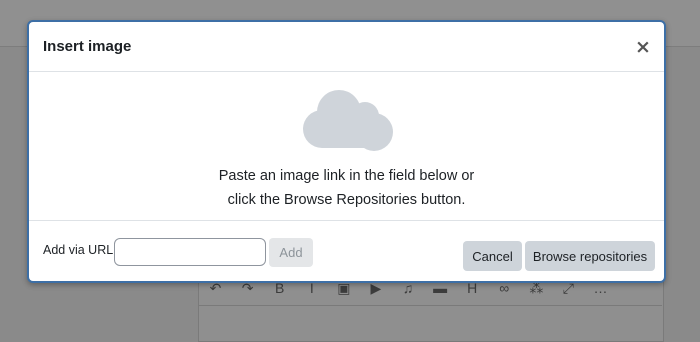 The height and width of the screenshot is (342, 700). I want to click on dialog-title: Insert image, so click(87, 46).